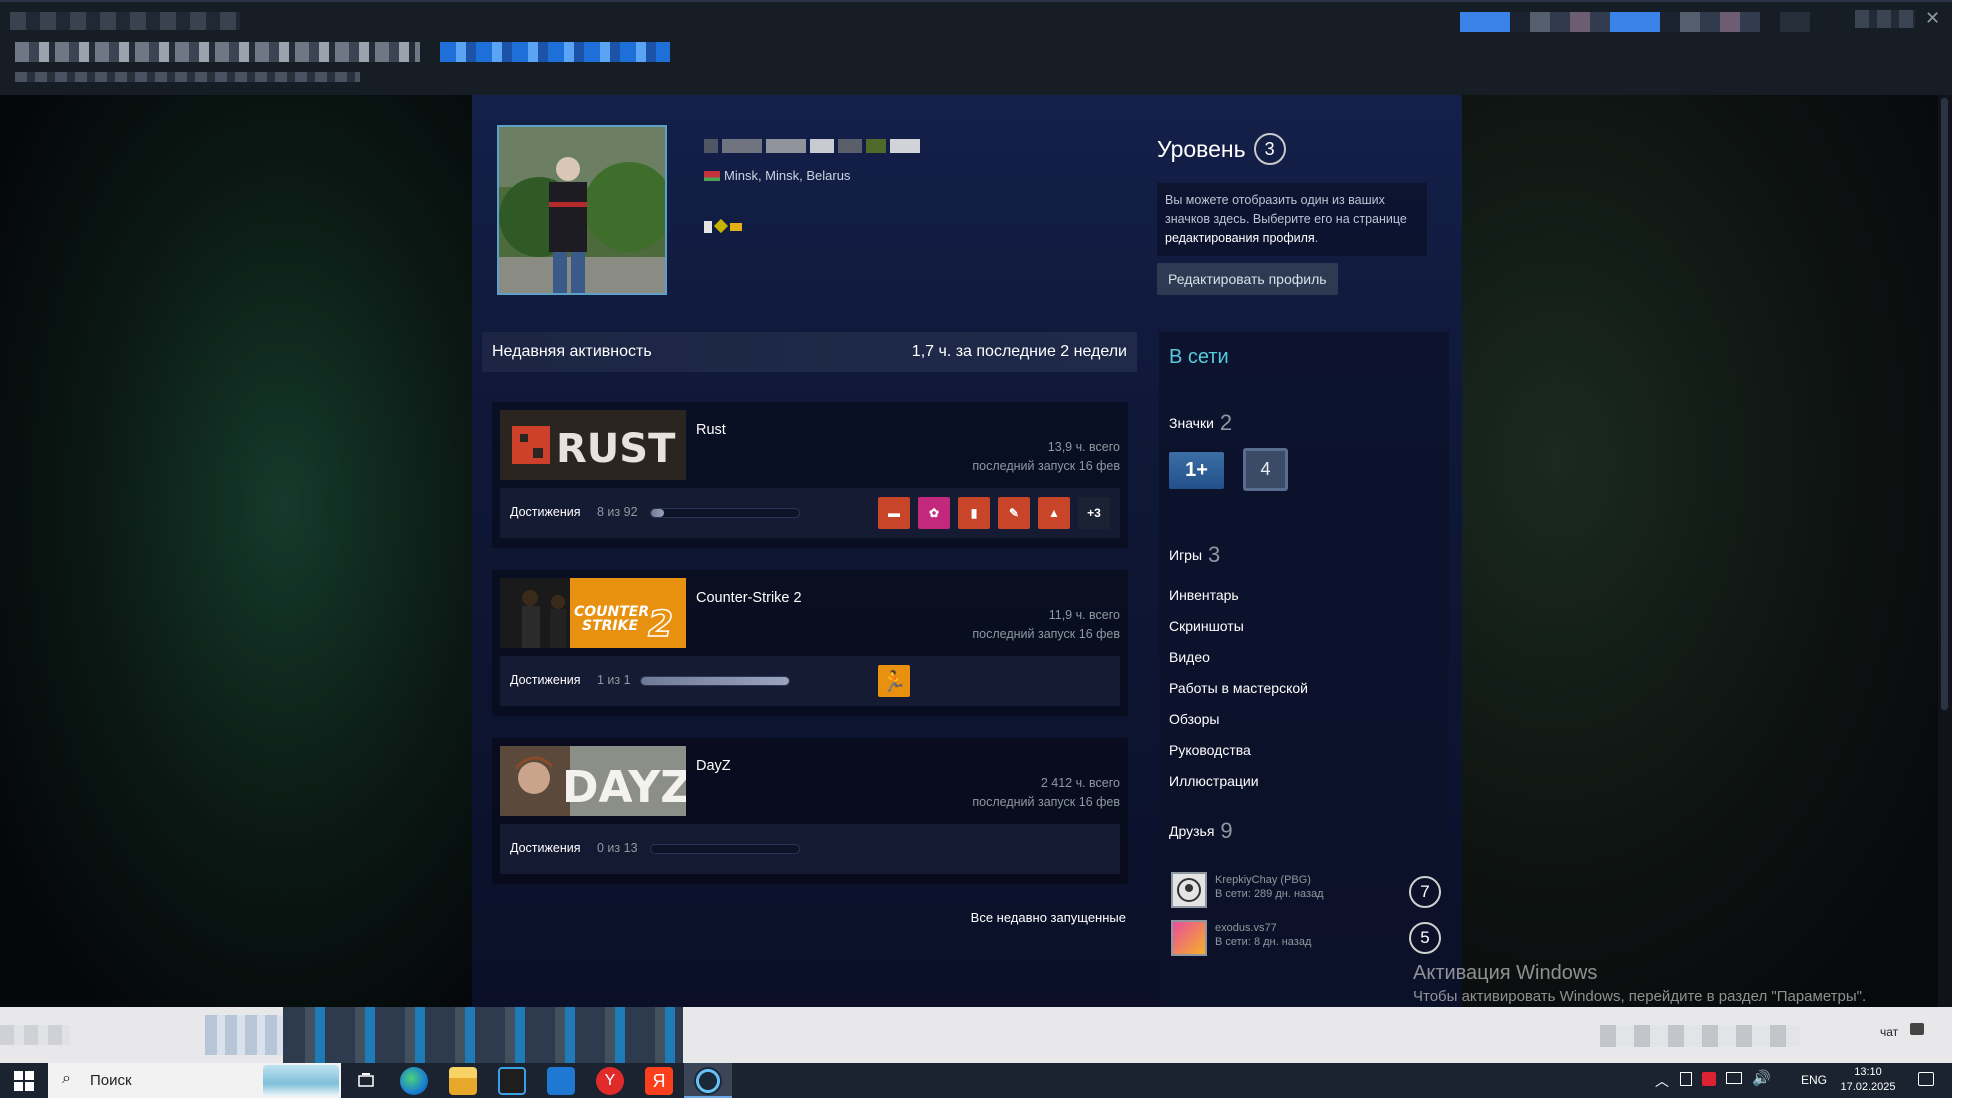 The height and width of the screenshot is (1114, 1978). Describe the element at coordinates (1814, 1080) in the screenshot. I see `language-indicator: ENG` at that location.